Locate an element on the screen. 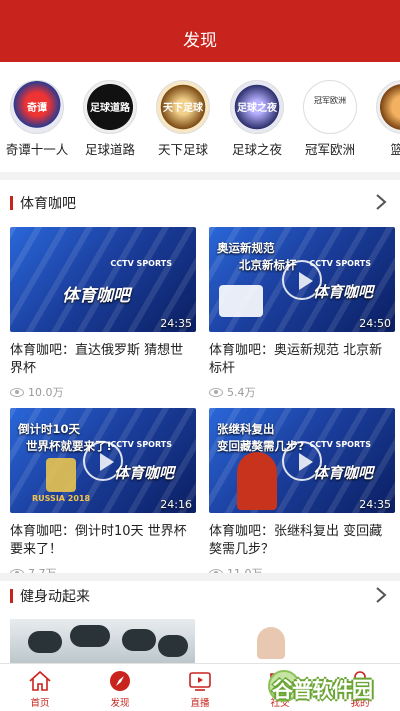 The image size is (400, 711). watermark: 谷普软件园 is located at coordinates (331, 687).